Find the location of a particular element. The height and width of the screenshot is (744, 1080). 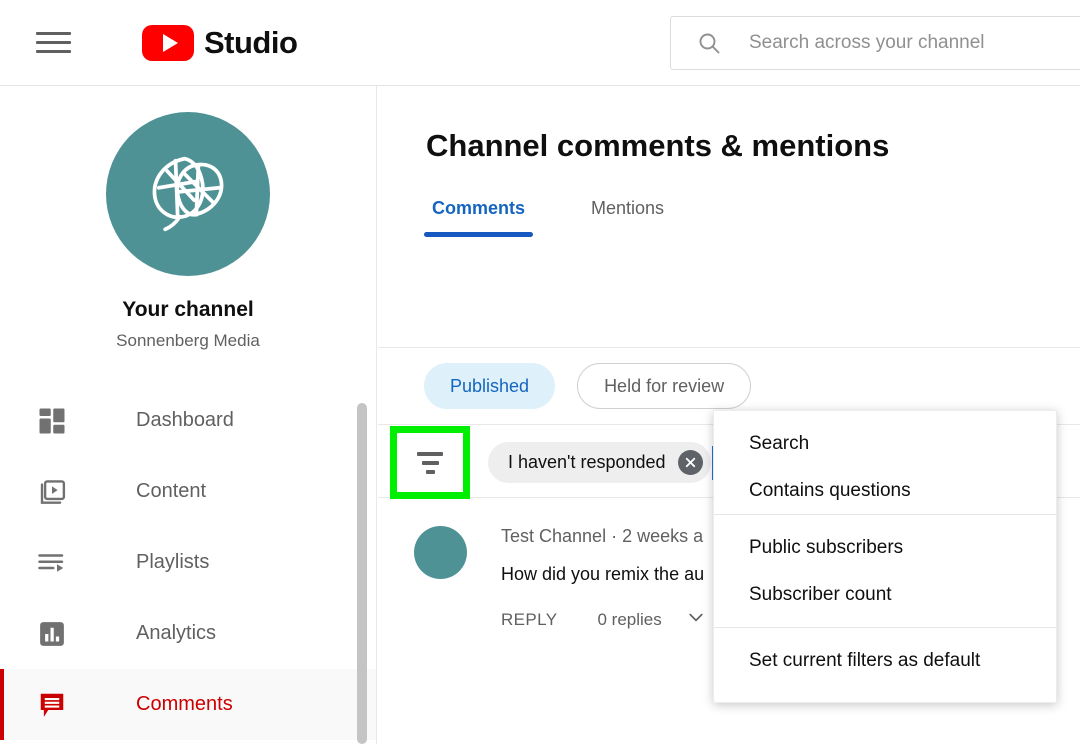

menu-item-label: Search is located at coordinates (779, 443).